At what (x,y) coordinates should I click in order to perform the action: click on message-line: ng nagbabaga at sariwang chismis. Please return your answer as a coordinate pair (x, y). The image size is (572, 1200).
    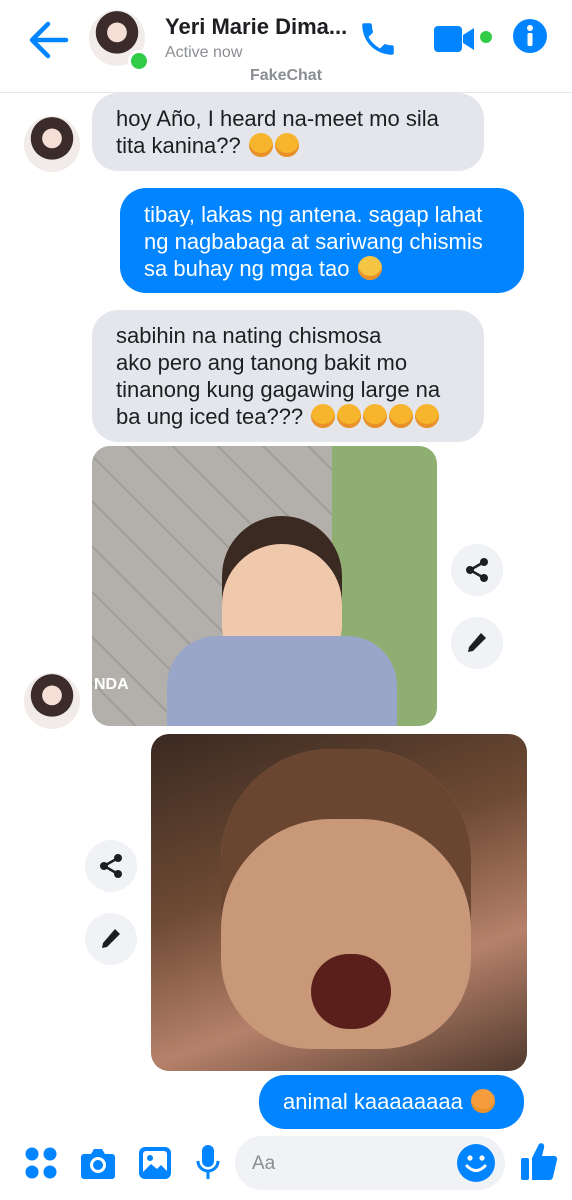
    Looking at the image, I should click on (313, 241).